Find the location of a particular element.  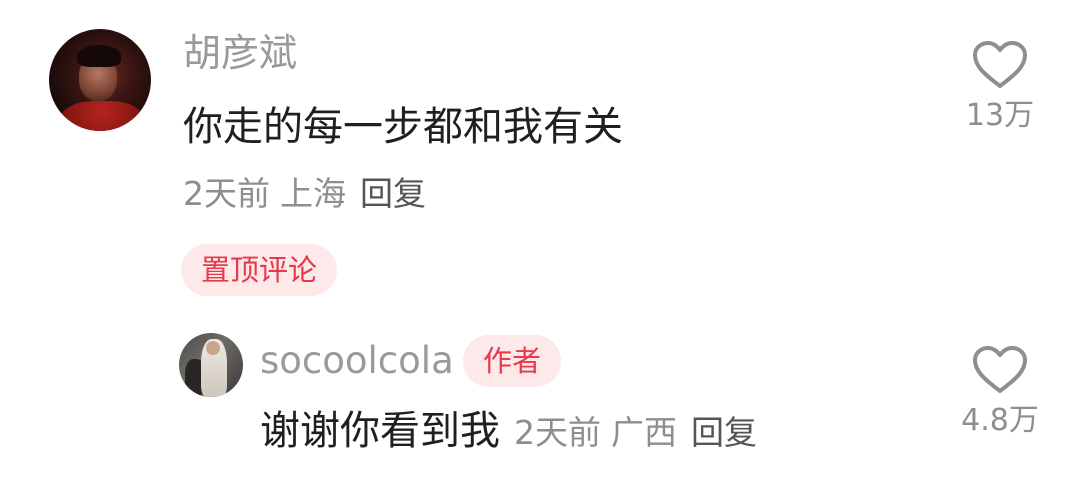

reply-reply-button: 回复 is located at coordinates (724, 432).